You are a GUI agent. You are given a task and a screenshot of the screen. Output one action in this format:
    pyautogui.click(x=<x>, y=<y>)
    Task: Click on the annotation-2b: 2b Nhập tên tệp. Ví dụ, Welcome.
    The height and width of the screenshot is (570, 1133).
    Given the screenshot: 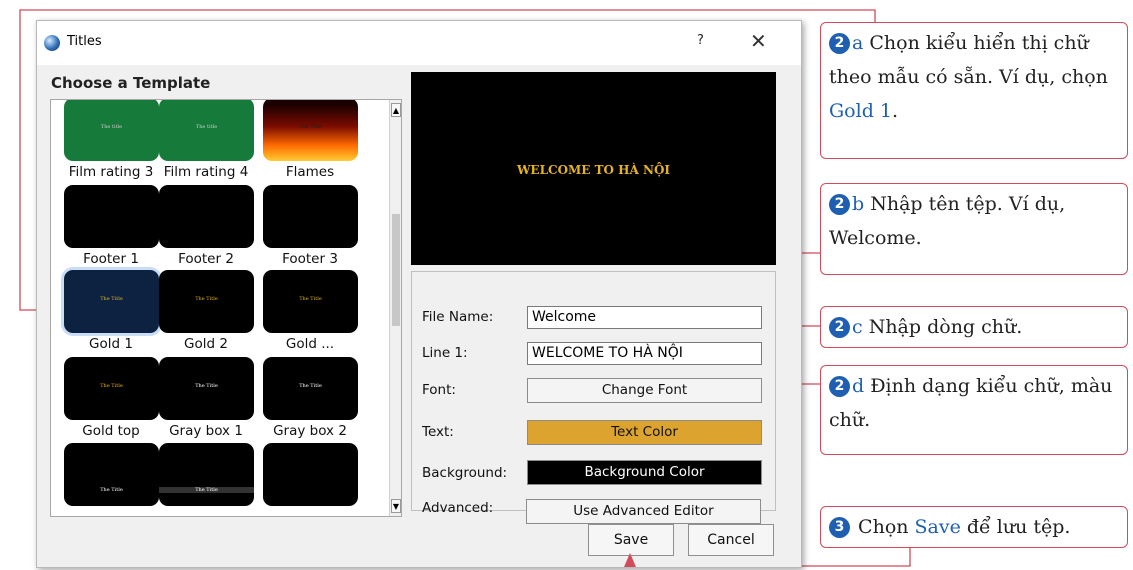 What is the action you would take?
    pyautogui.click(x=974, y=229)
    